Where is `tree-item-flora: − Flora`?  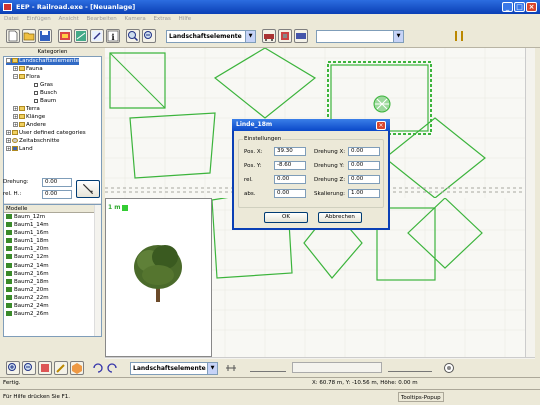
tree-item-flora: − Flora is located at coordinates (26, 77).